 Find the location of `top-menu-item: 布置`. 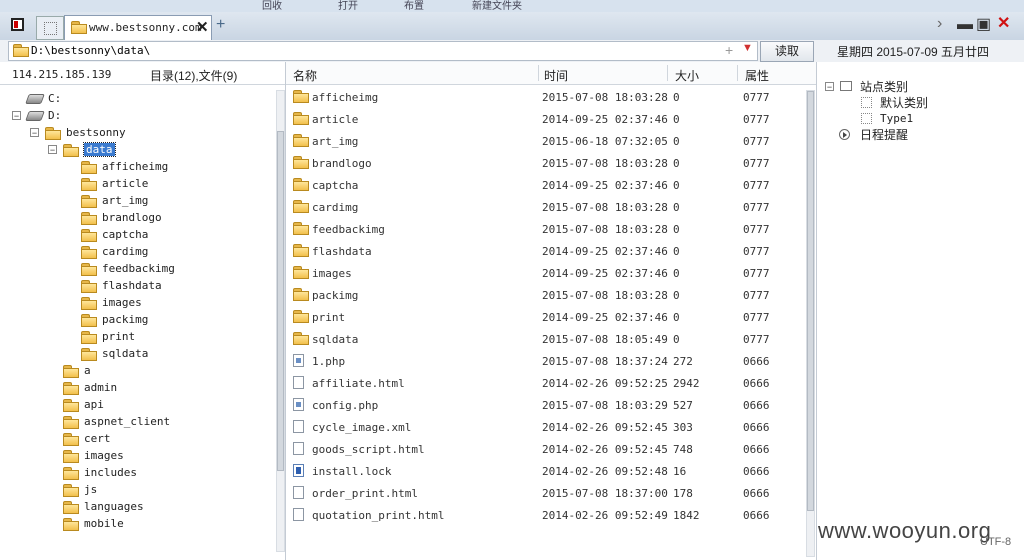

top-menu-item: 布置 is located at coordinates (414, 6).